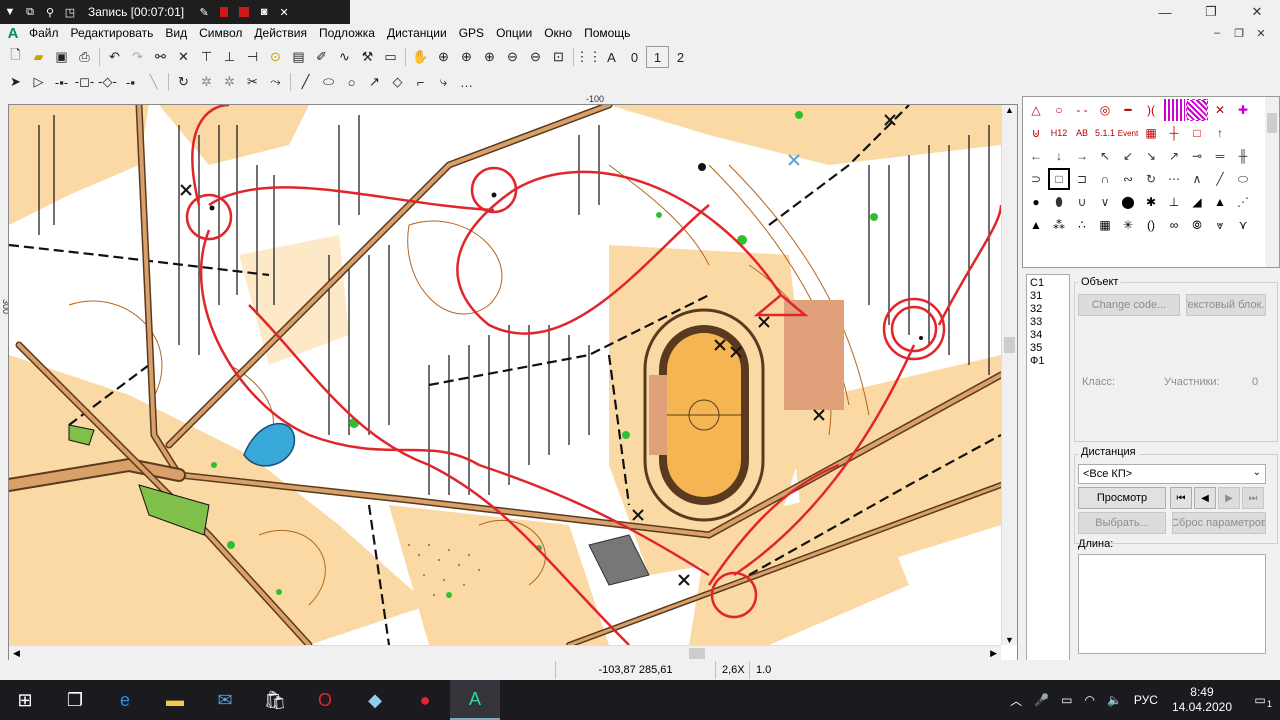  I want to click on tree-icon: ▲, so click(1220, 202).